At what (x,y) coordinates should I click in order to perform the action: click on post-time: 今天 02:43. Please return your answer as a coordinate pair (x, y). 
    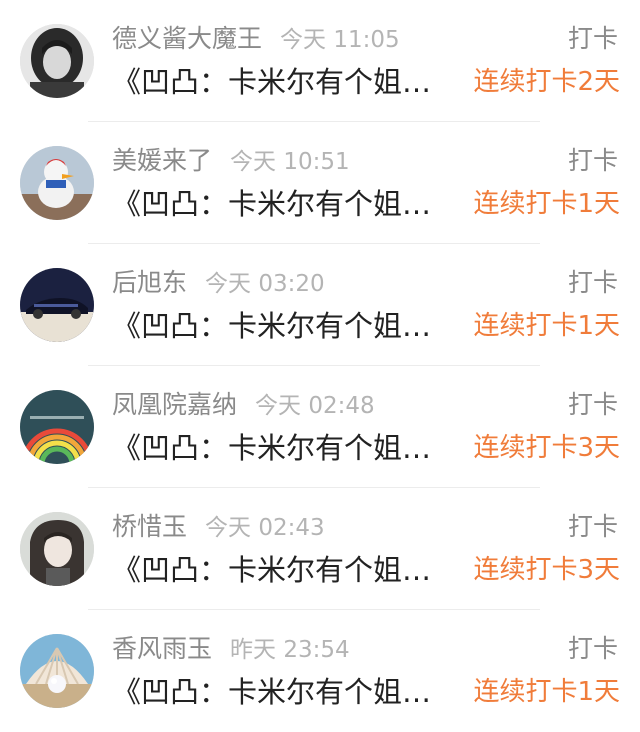
    Looking at the image, I should click on (265, 528).